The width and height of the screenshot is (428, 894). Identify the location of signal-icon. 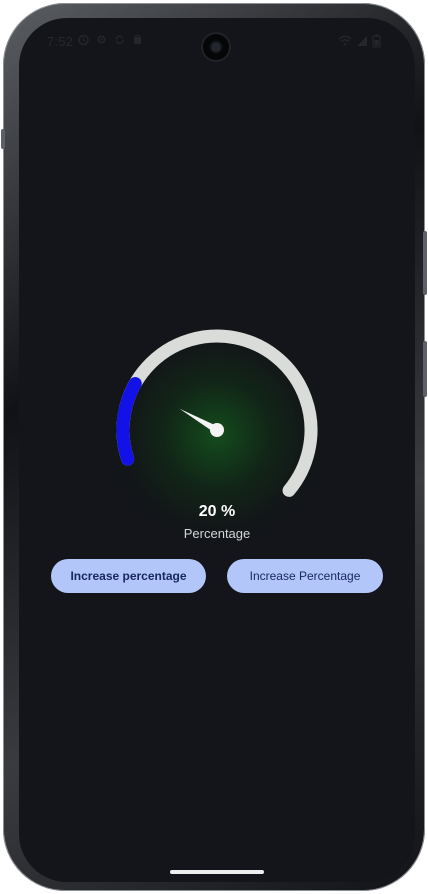
(362, 41).